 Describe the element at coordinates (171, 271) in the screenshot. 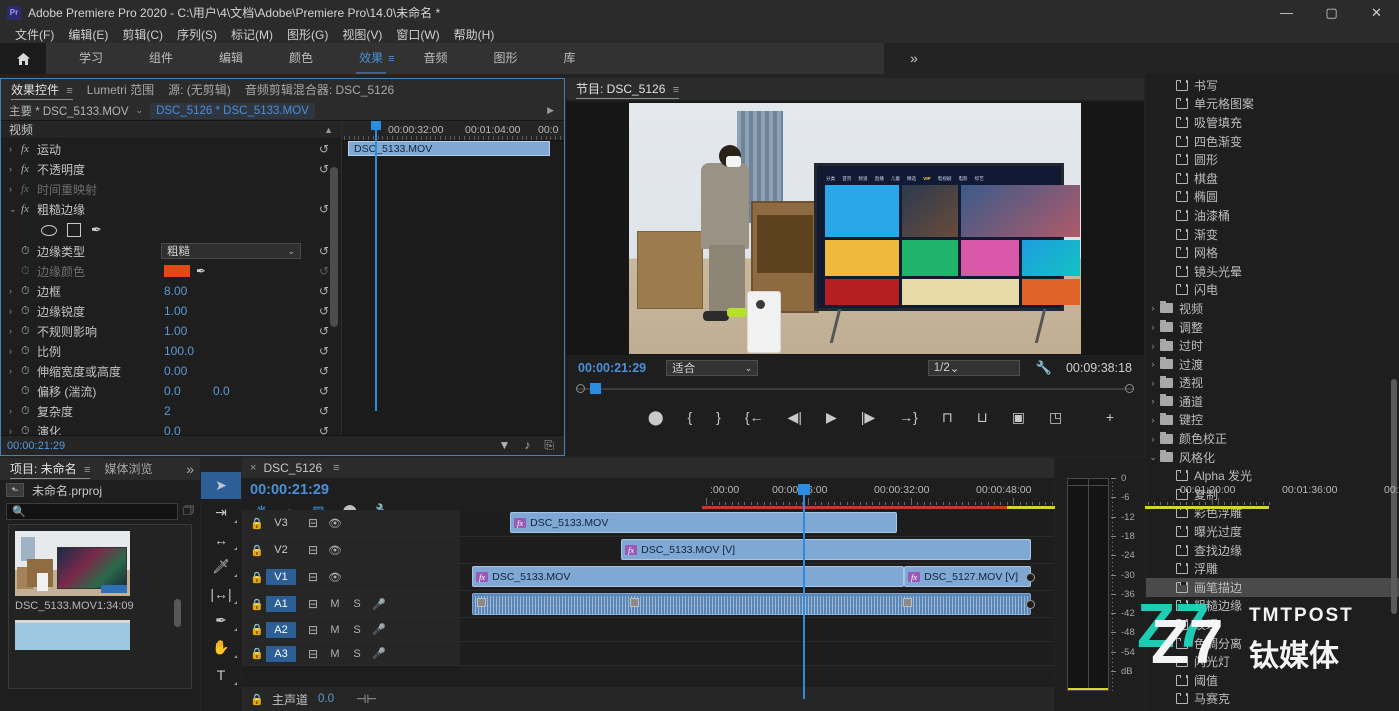

I see `param-row-edge-color: ⏱ 边缘颜色 ✒ ↺` at that location.